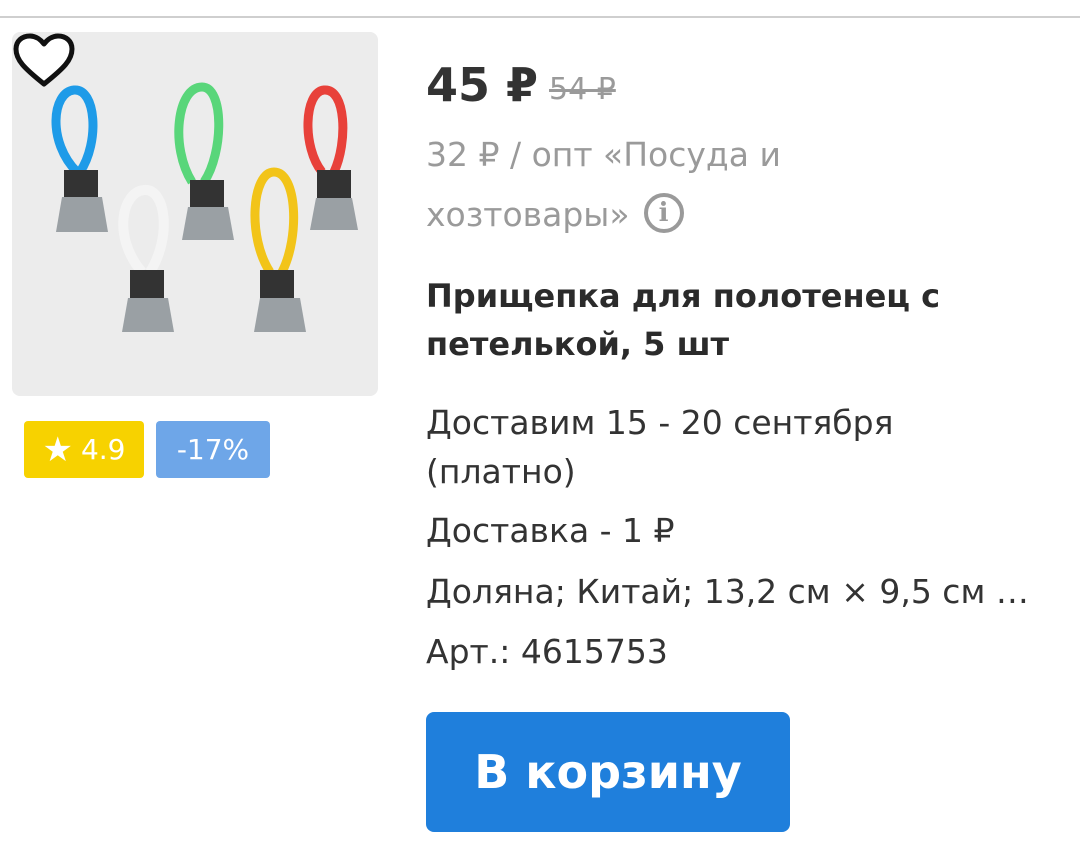  I want to click on wholesale-price-line2: хозтовары» i, so click(626, 214).